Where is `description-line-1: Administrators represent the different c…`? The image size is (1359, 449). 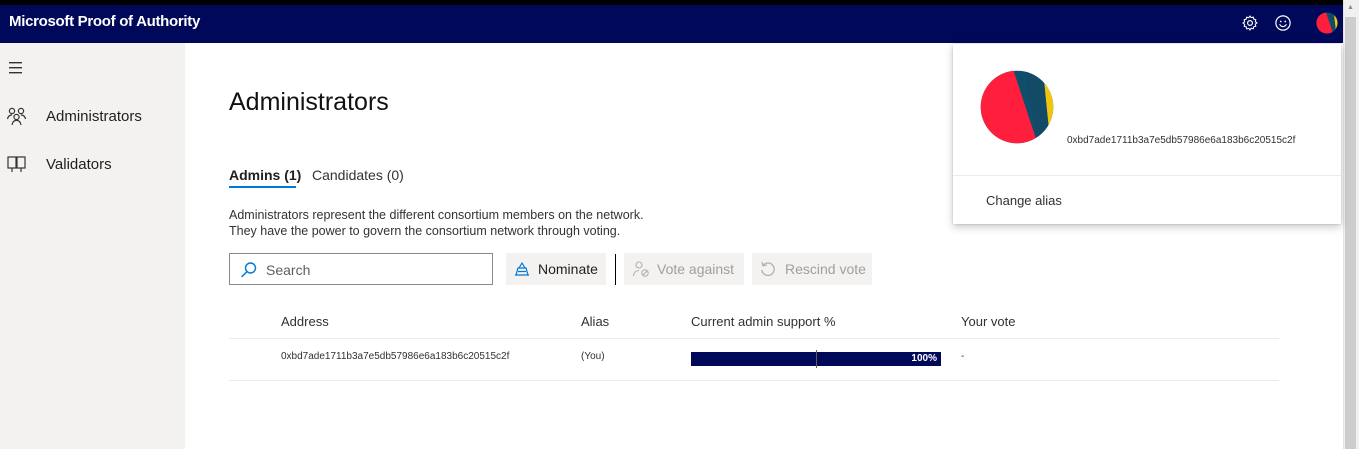
description-line-1: Administrators represent the different c… is located at coordinates (436, 215).